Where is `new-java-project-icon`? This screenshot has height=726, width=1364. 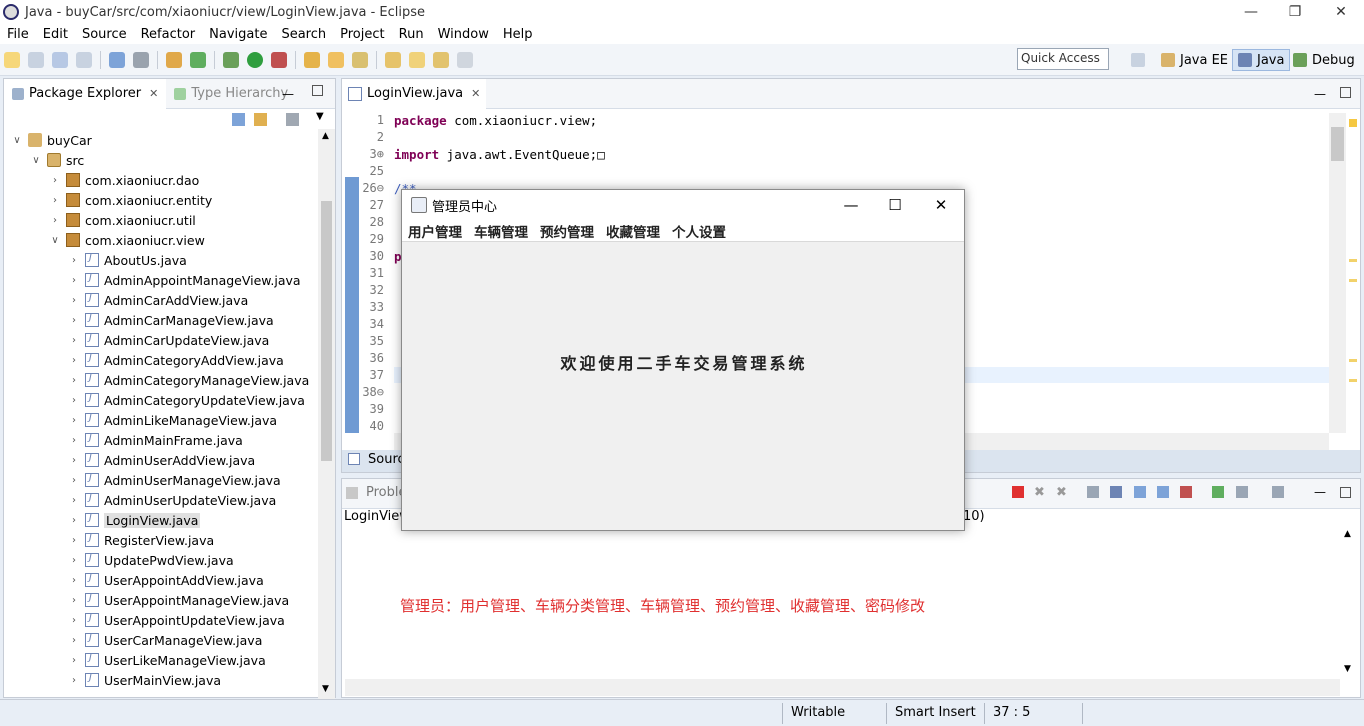 new-java-project-icon is located at coordinates (312, 59).